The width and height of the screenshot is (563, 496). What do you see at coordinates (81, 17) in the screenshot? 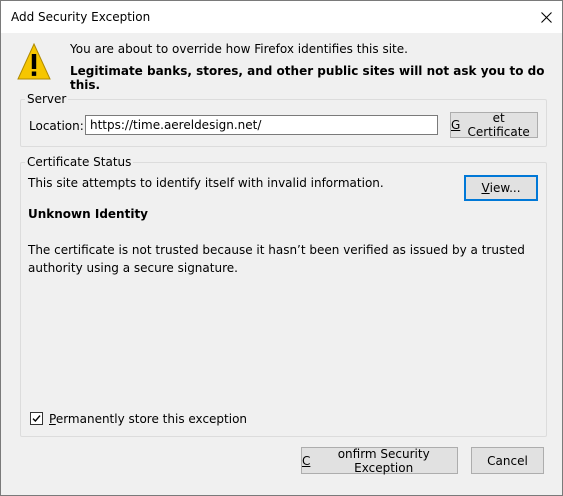
I see `dialog-title: Add Security Exception` at bounding box center [81, 17].